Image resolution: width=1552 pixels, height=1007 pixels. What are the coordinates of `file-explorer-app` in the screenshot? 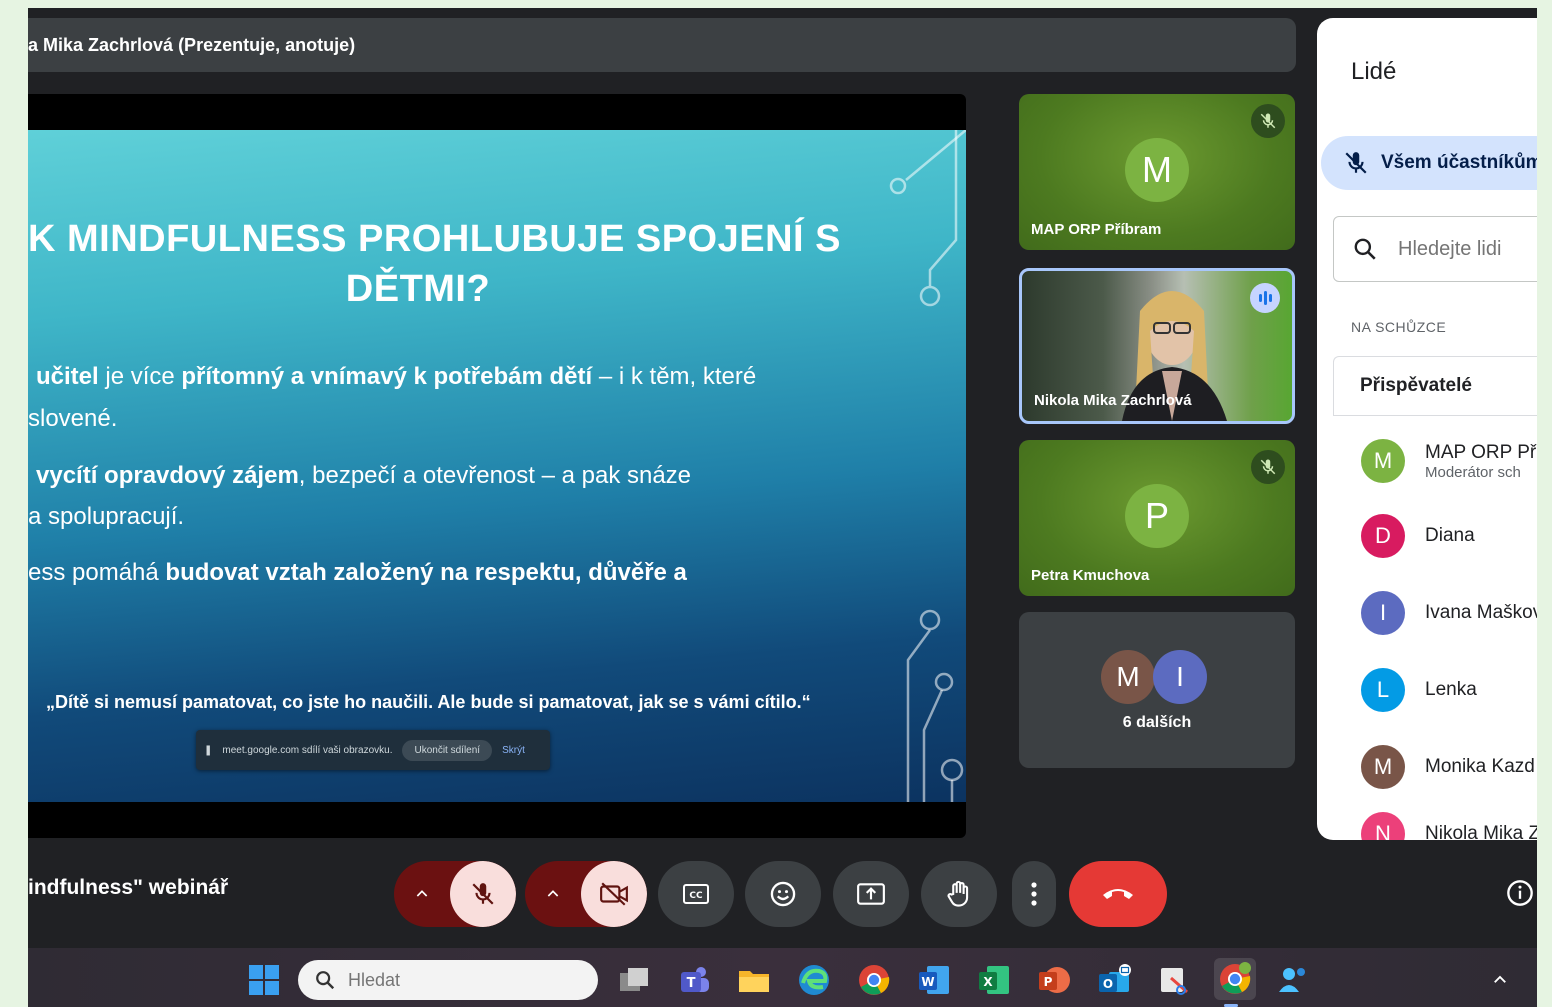 It's located at (754, 980).